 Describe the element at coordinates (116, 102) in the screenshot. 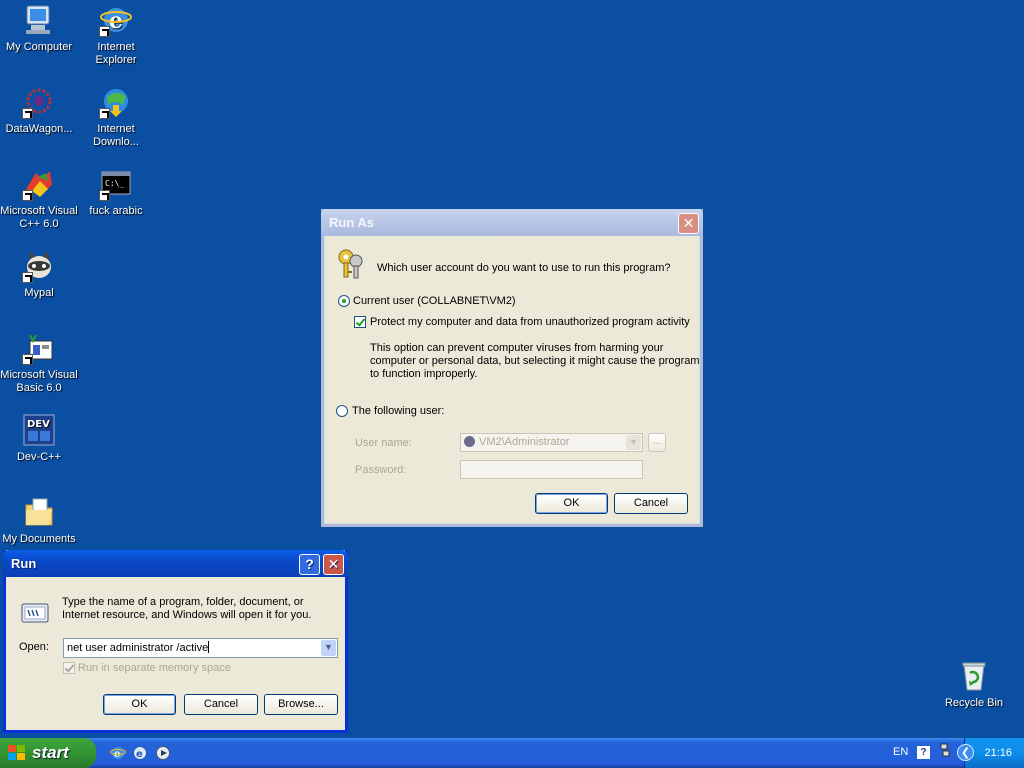

I see `internet-download-manager-icon` at that location.